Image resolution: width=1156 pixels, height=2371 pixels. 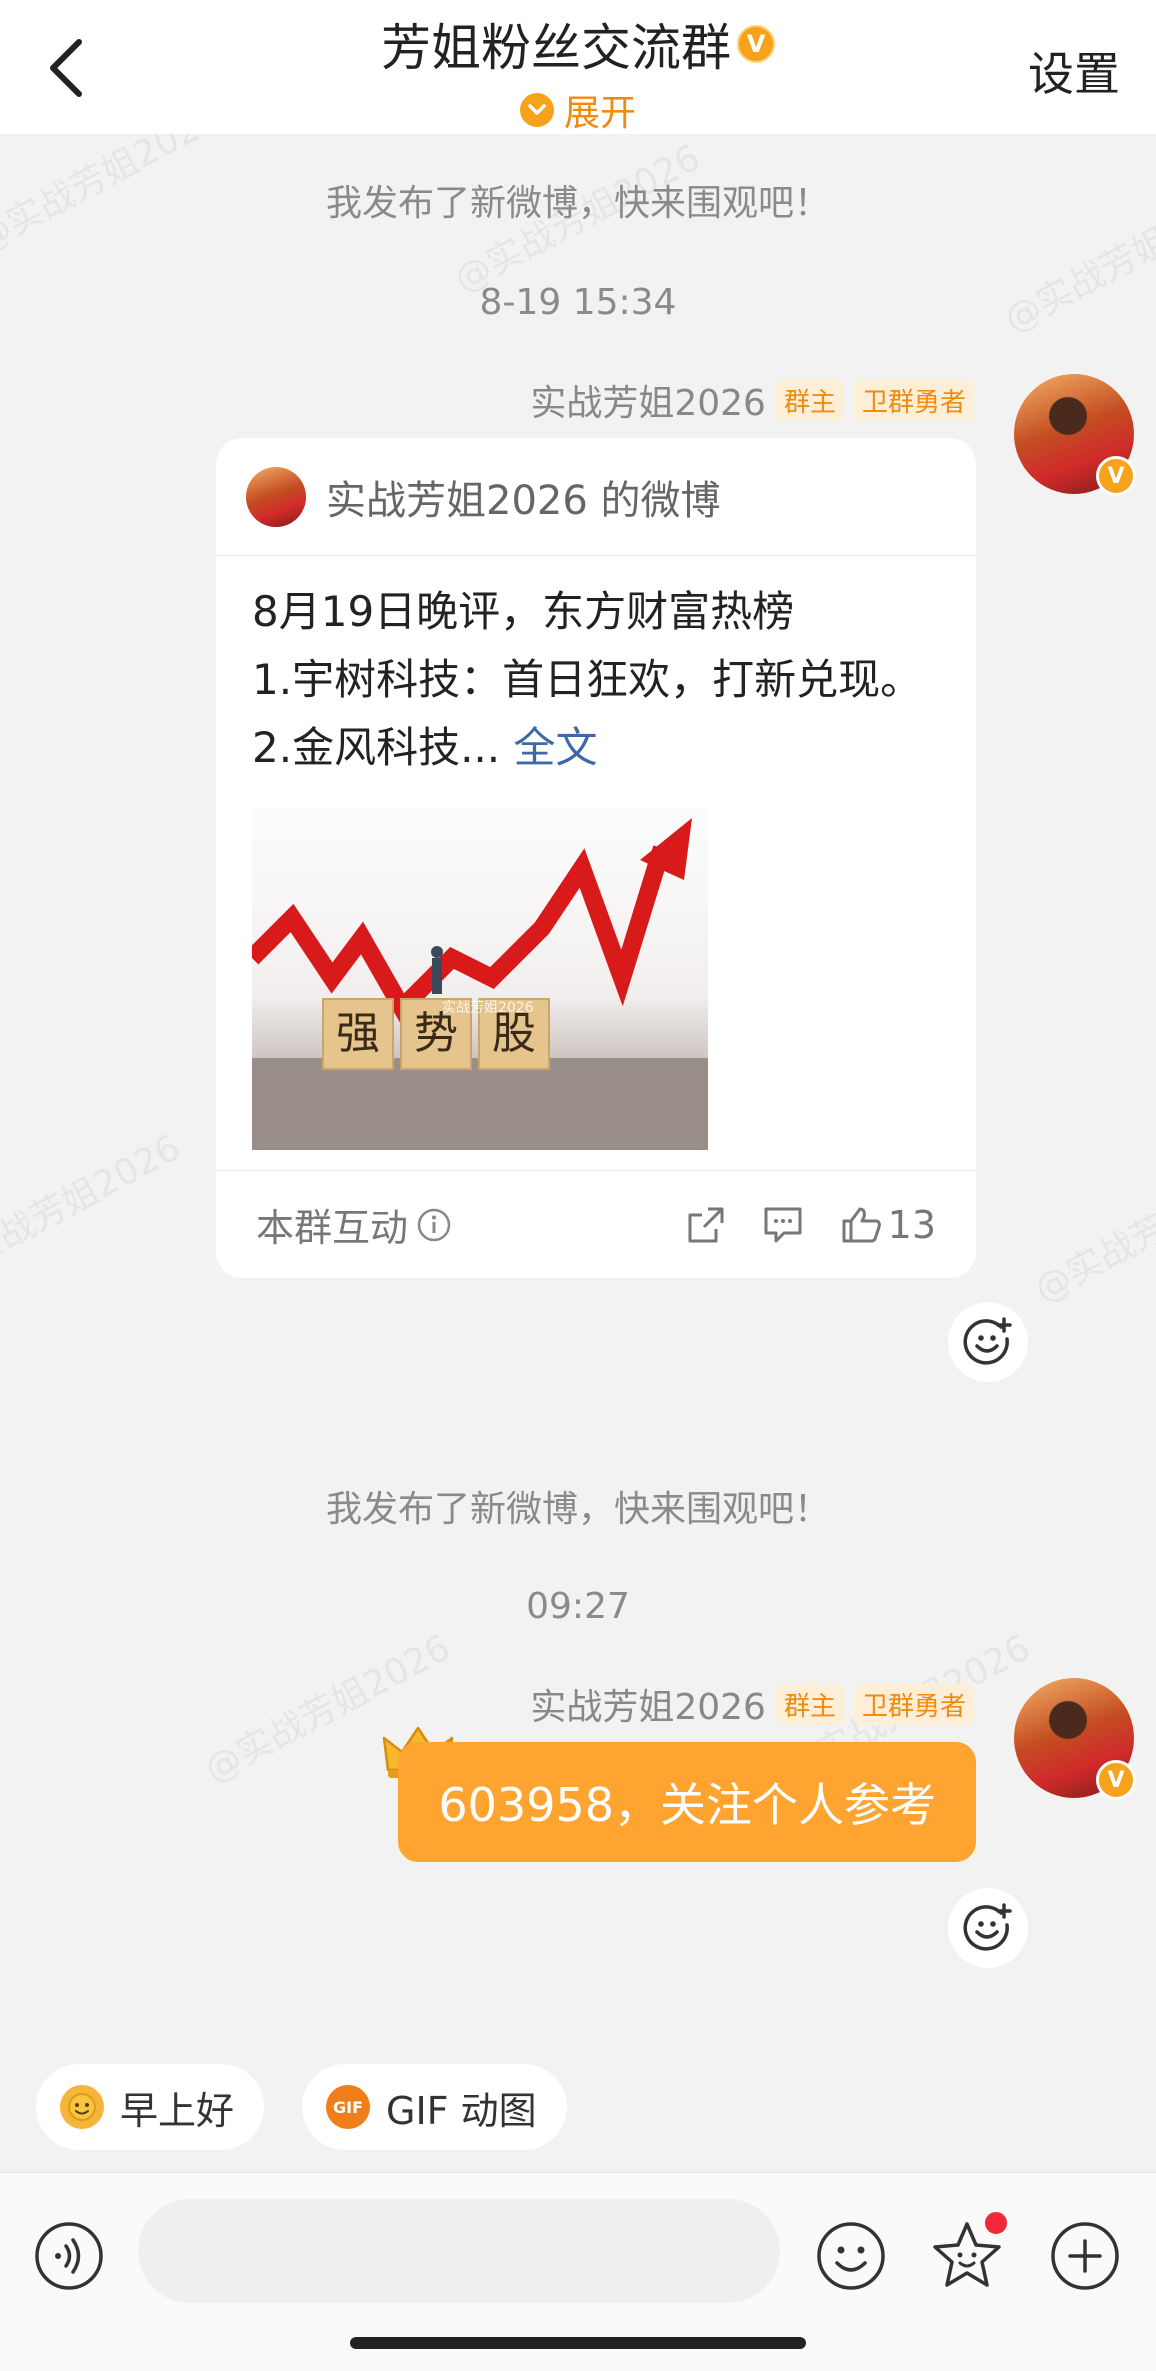 What do you see at coordinates (911, 1224) in the screenshot?
I see `like-count: 13` at bounding box center [911, 1224].